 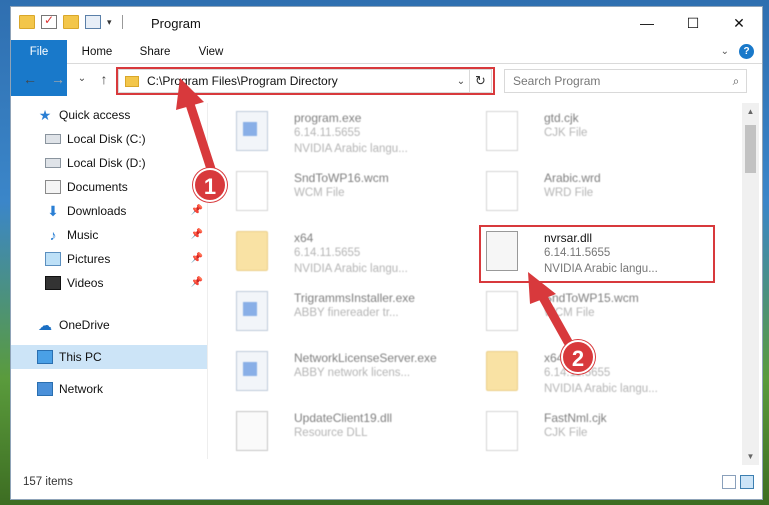 I want to click on callout-2: 2, so click(x=578, y=357).